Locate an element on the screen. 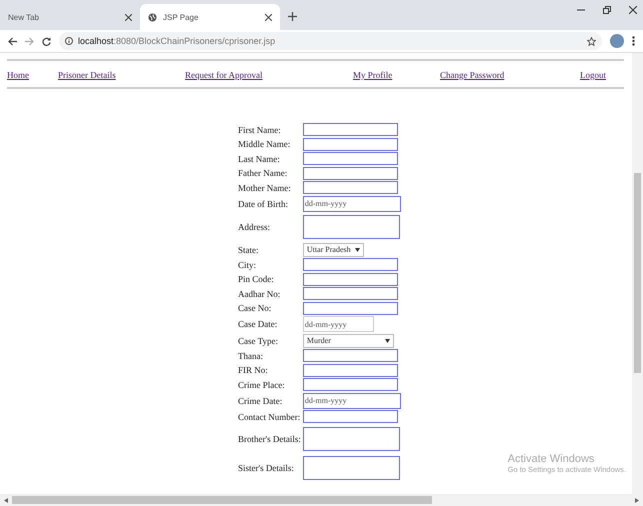 Image resolution: width=643 pixels, height=506 pixels. field-label: Thana: is located at coordinates (251, 355).